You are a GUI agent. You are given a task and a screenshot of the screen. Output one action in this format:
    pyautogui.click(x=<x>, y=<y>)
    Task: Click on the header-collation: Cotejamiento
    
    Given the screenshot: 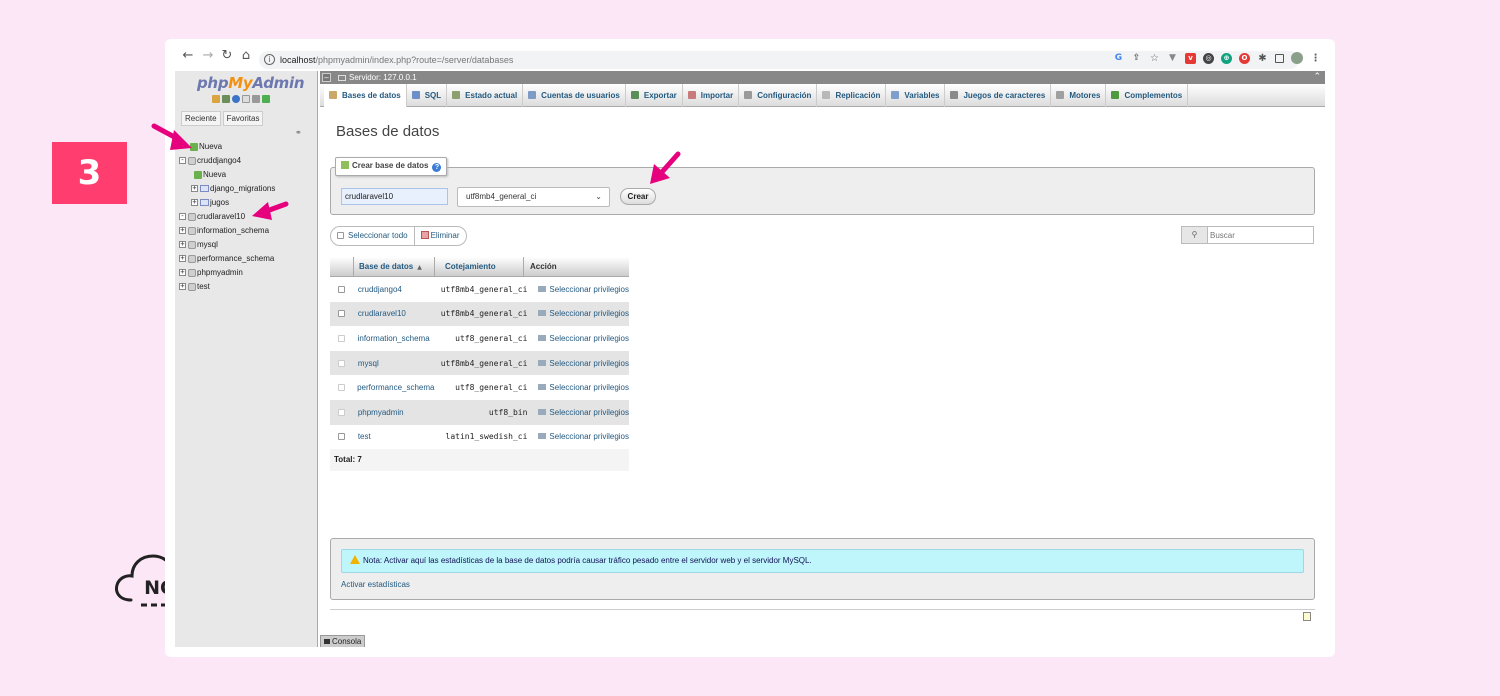 What is the action you would take?
    pyautogui.click(x=479, y=266)
    